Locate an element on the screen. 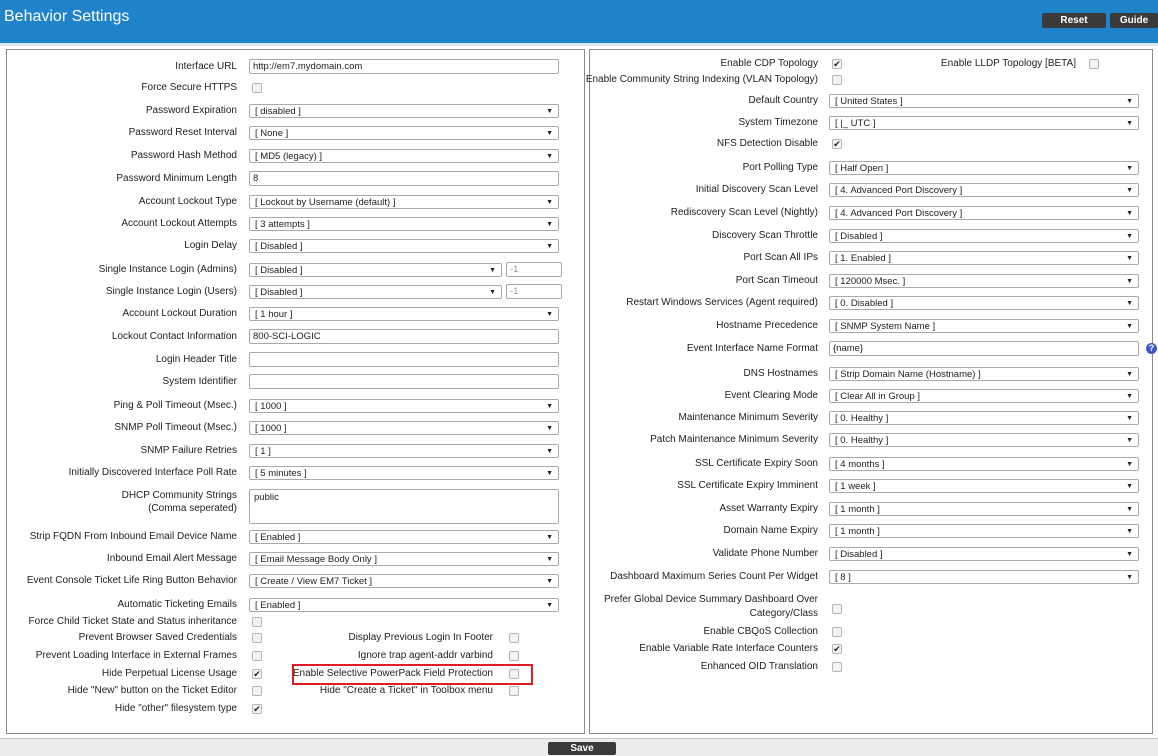 The height and width of the screenshot is (756, 1158). restart-windows-select: [ 0. Disabled ] ▼ is located at coordinates (984, 303).